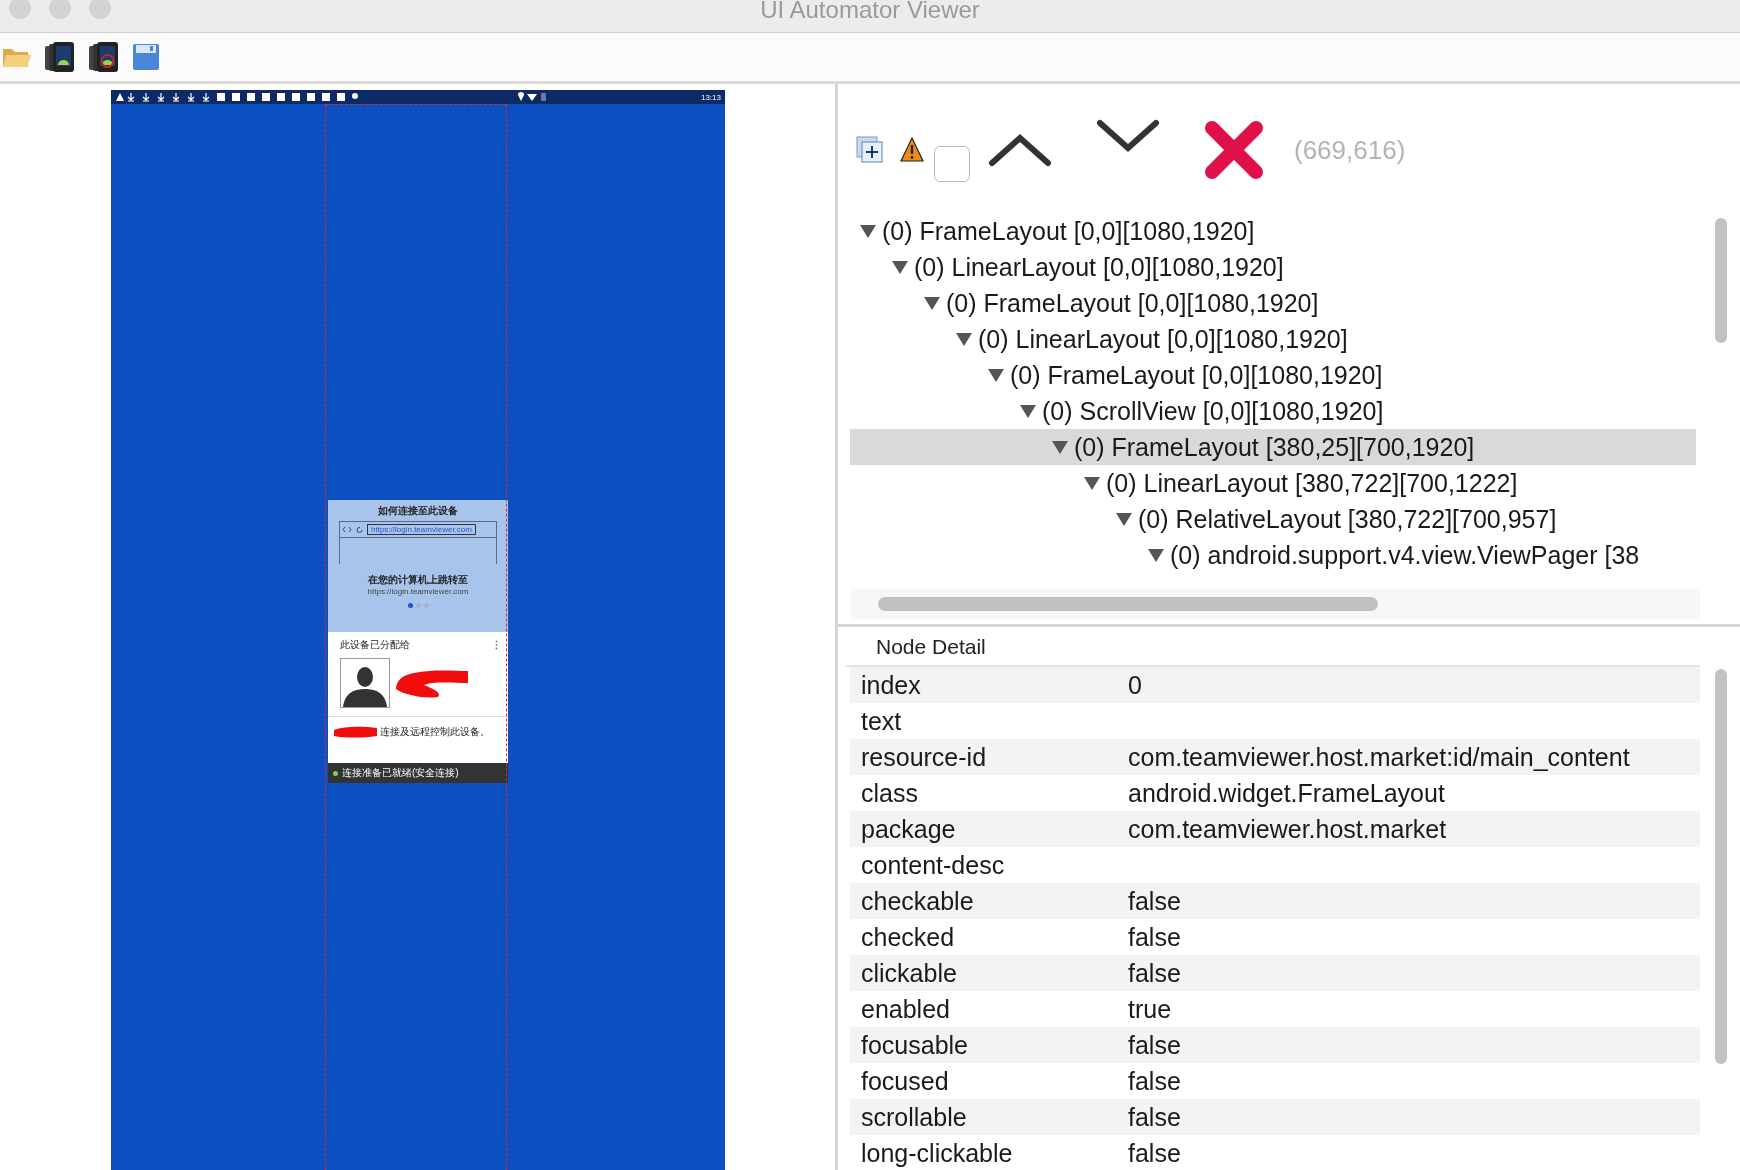 The width and height of the screenshot is (1740, 1170). Describe the element at coordinates (1128, 136) in the screenshot. I see `chevron-down-icon` at that location.